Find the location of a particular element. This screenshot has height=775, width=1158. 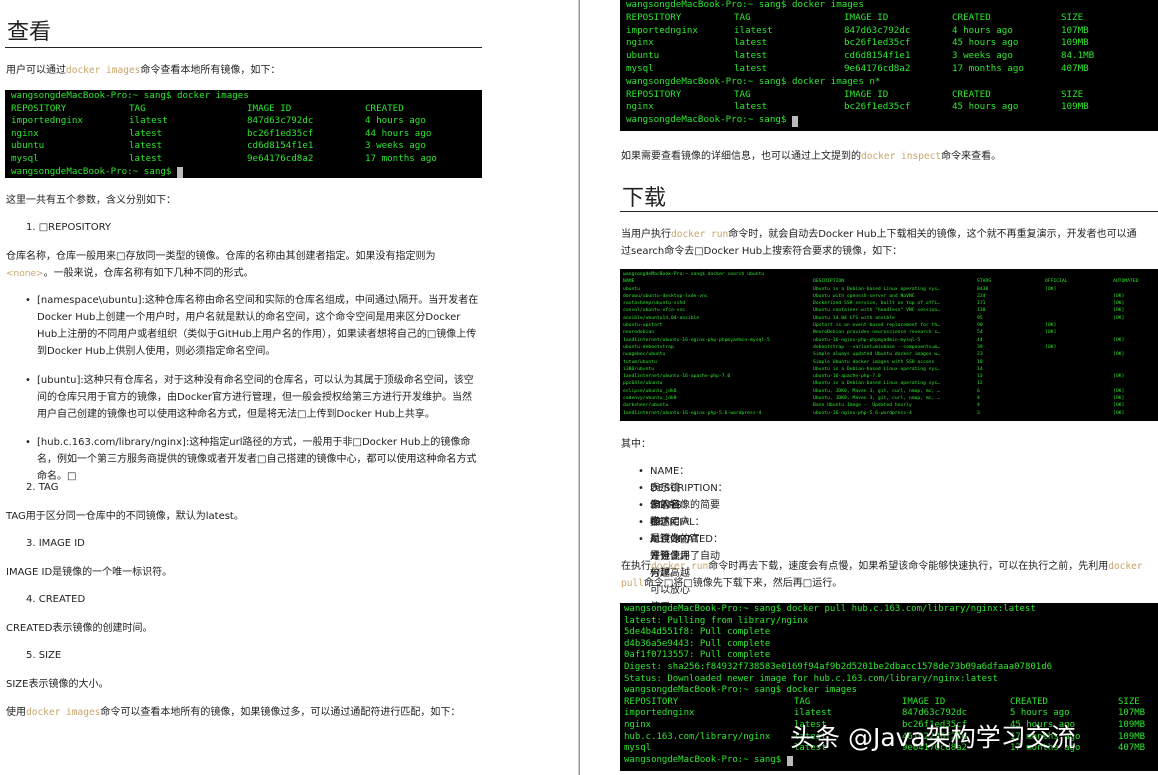

cell: importednginx is located at coordinates (659, 713).